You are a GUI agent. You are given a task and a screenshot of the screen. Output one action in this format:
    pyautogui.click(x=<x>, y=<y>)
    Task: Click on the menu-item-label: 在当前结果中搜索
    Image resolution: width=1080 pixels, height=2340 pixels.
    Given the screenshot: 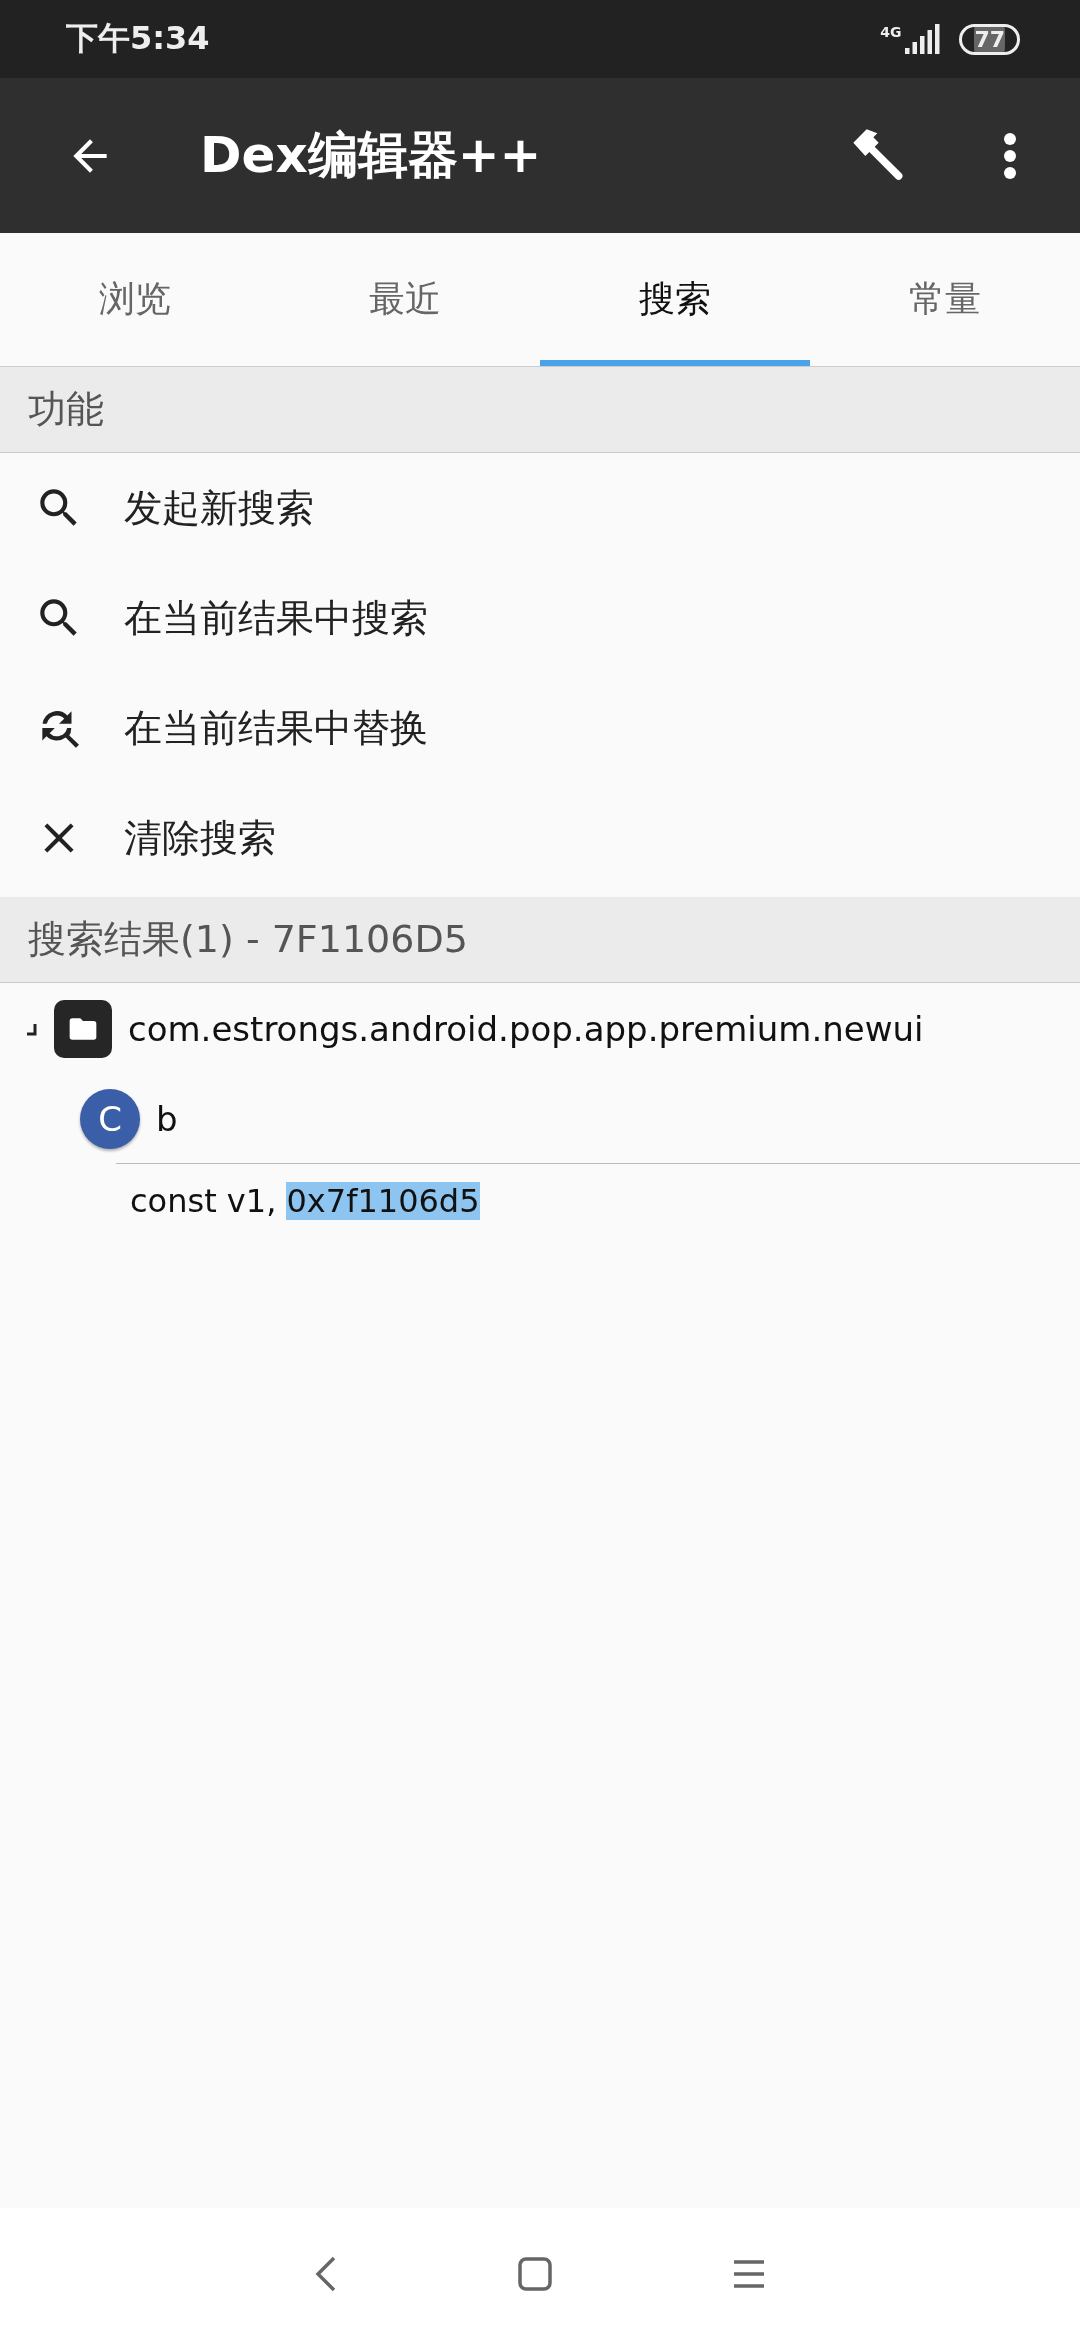 What is the action you would take?
    pyautogui.click(x=276, y=618)
    